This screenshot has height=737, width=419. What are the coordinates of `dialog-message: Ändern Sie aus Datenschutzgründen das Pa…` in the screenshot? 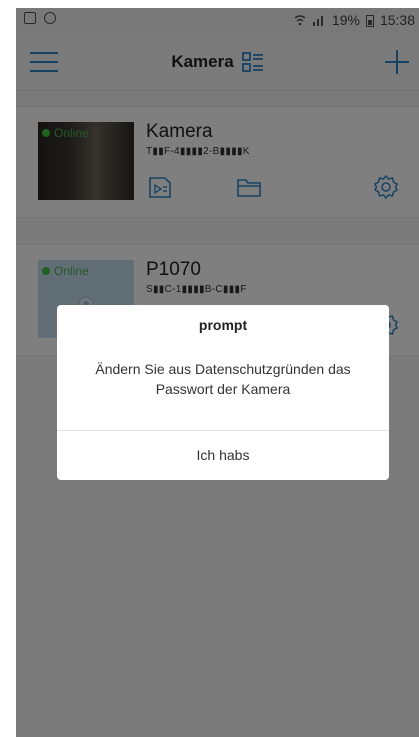 It's located at (223, 379).